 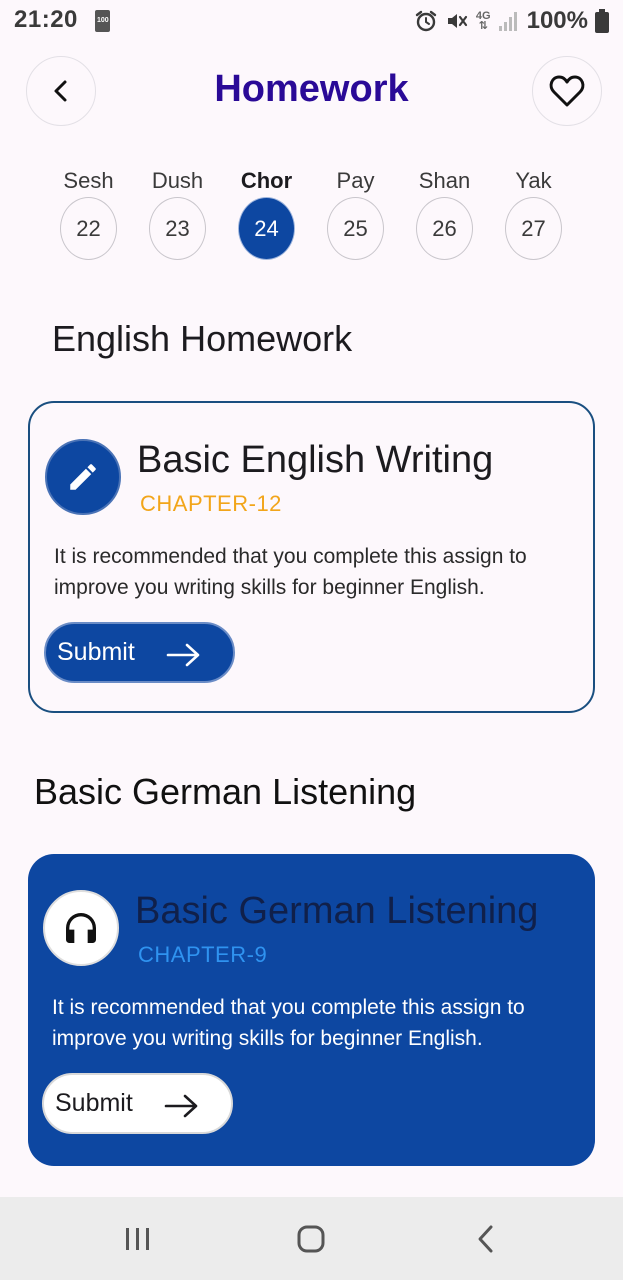 I want to click on status-icons: 4G ⇅ 100%, so click(x=511, y=21).